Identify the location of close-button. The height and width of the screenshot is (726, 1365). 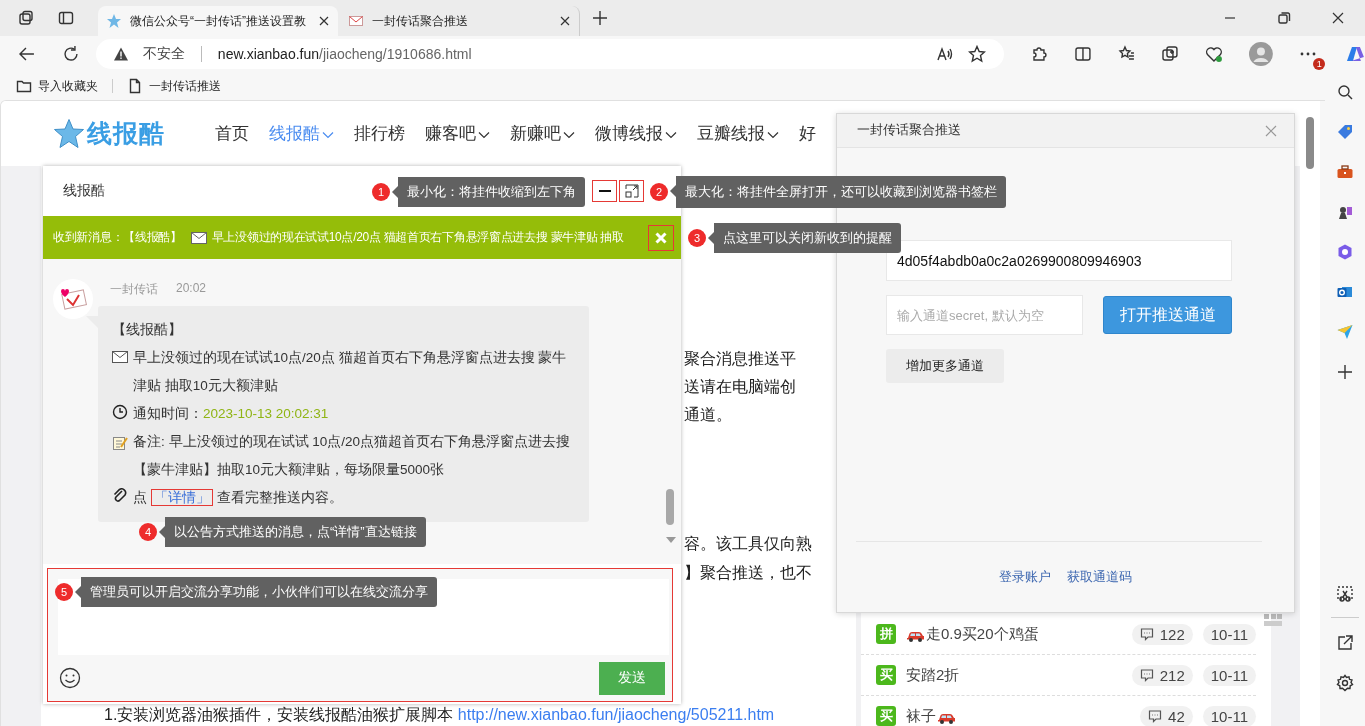
(661, 237).